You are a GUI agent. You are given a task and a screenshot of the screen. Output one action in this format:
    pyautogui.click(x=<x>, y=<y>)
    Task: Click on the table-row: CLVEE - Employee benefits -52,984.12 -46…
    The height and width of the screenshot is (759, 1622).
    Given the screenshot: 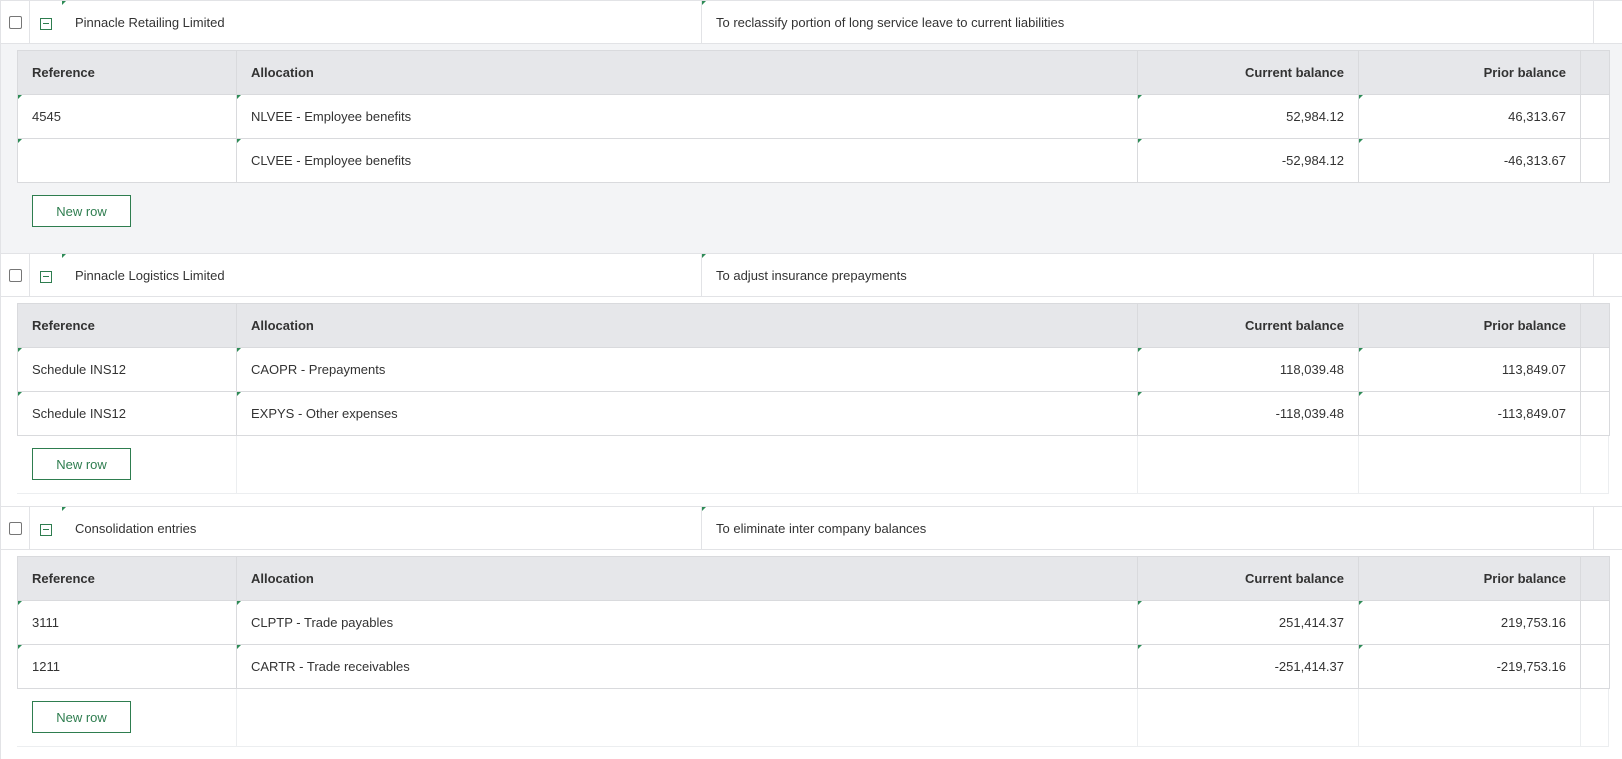 What is the action you would take?
    pyautogui.click(x=813, y=160)
    